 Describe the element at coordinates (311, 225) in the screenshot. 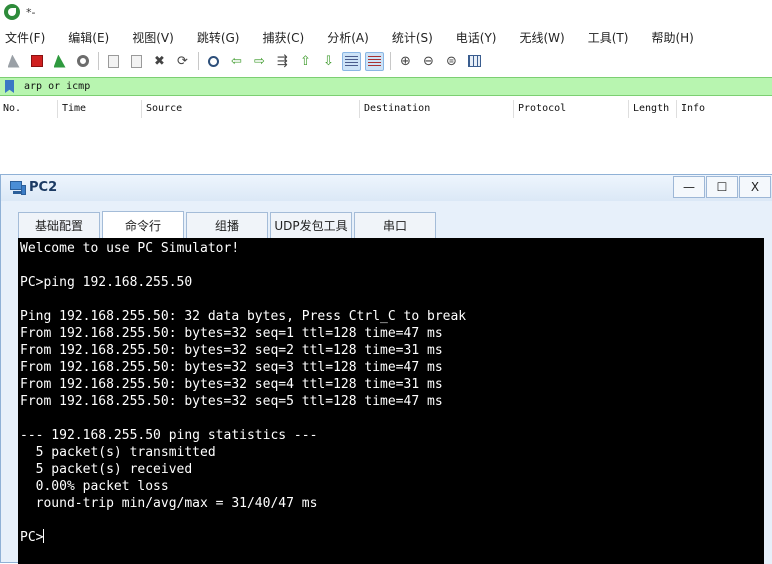

I see `tab-udp-tool: UDP发包工具` at that location.